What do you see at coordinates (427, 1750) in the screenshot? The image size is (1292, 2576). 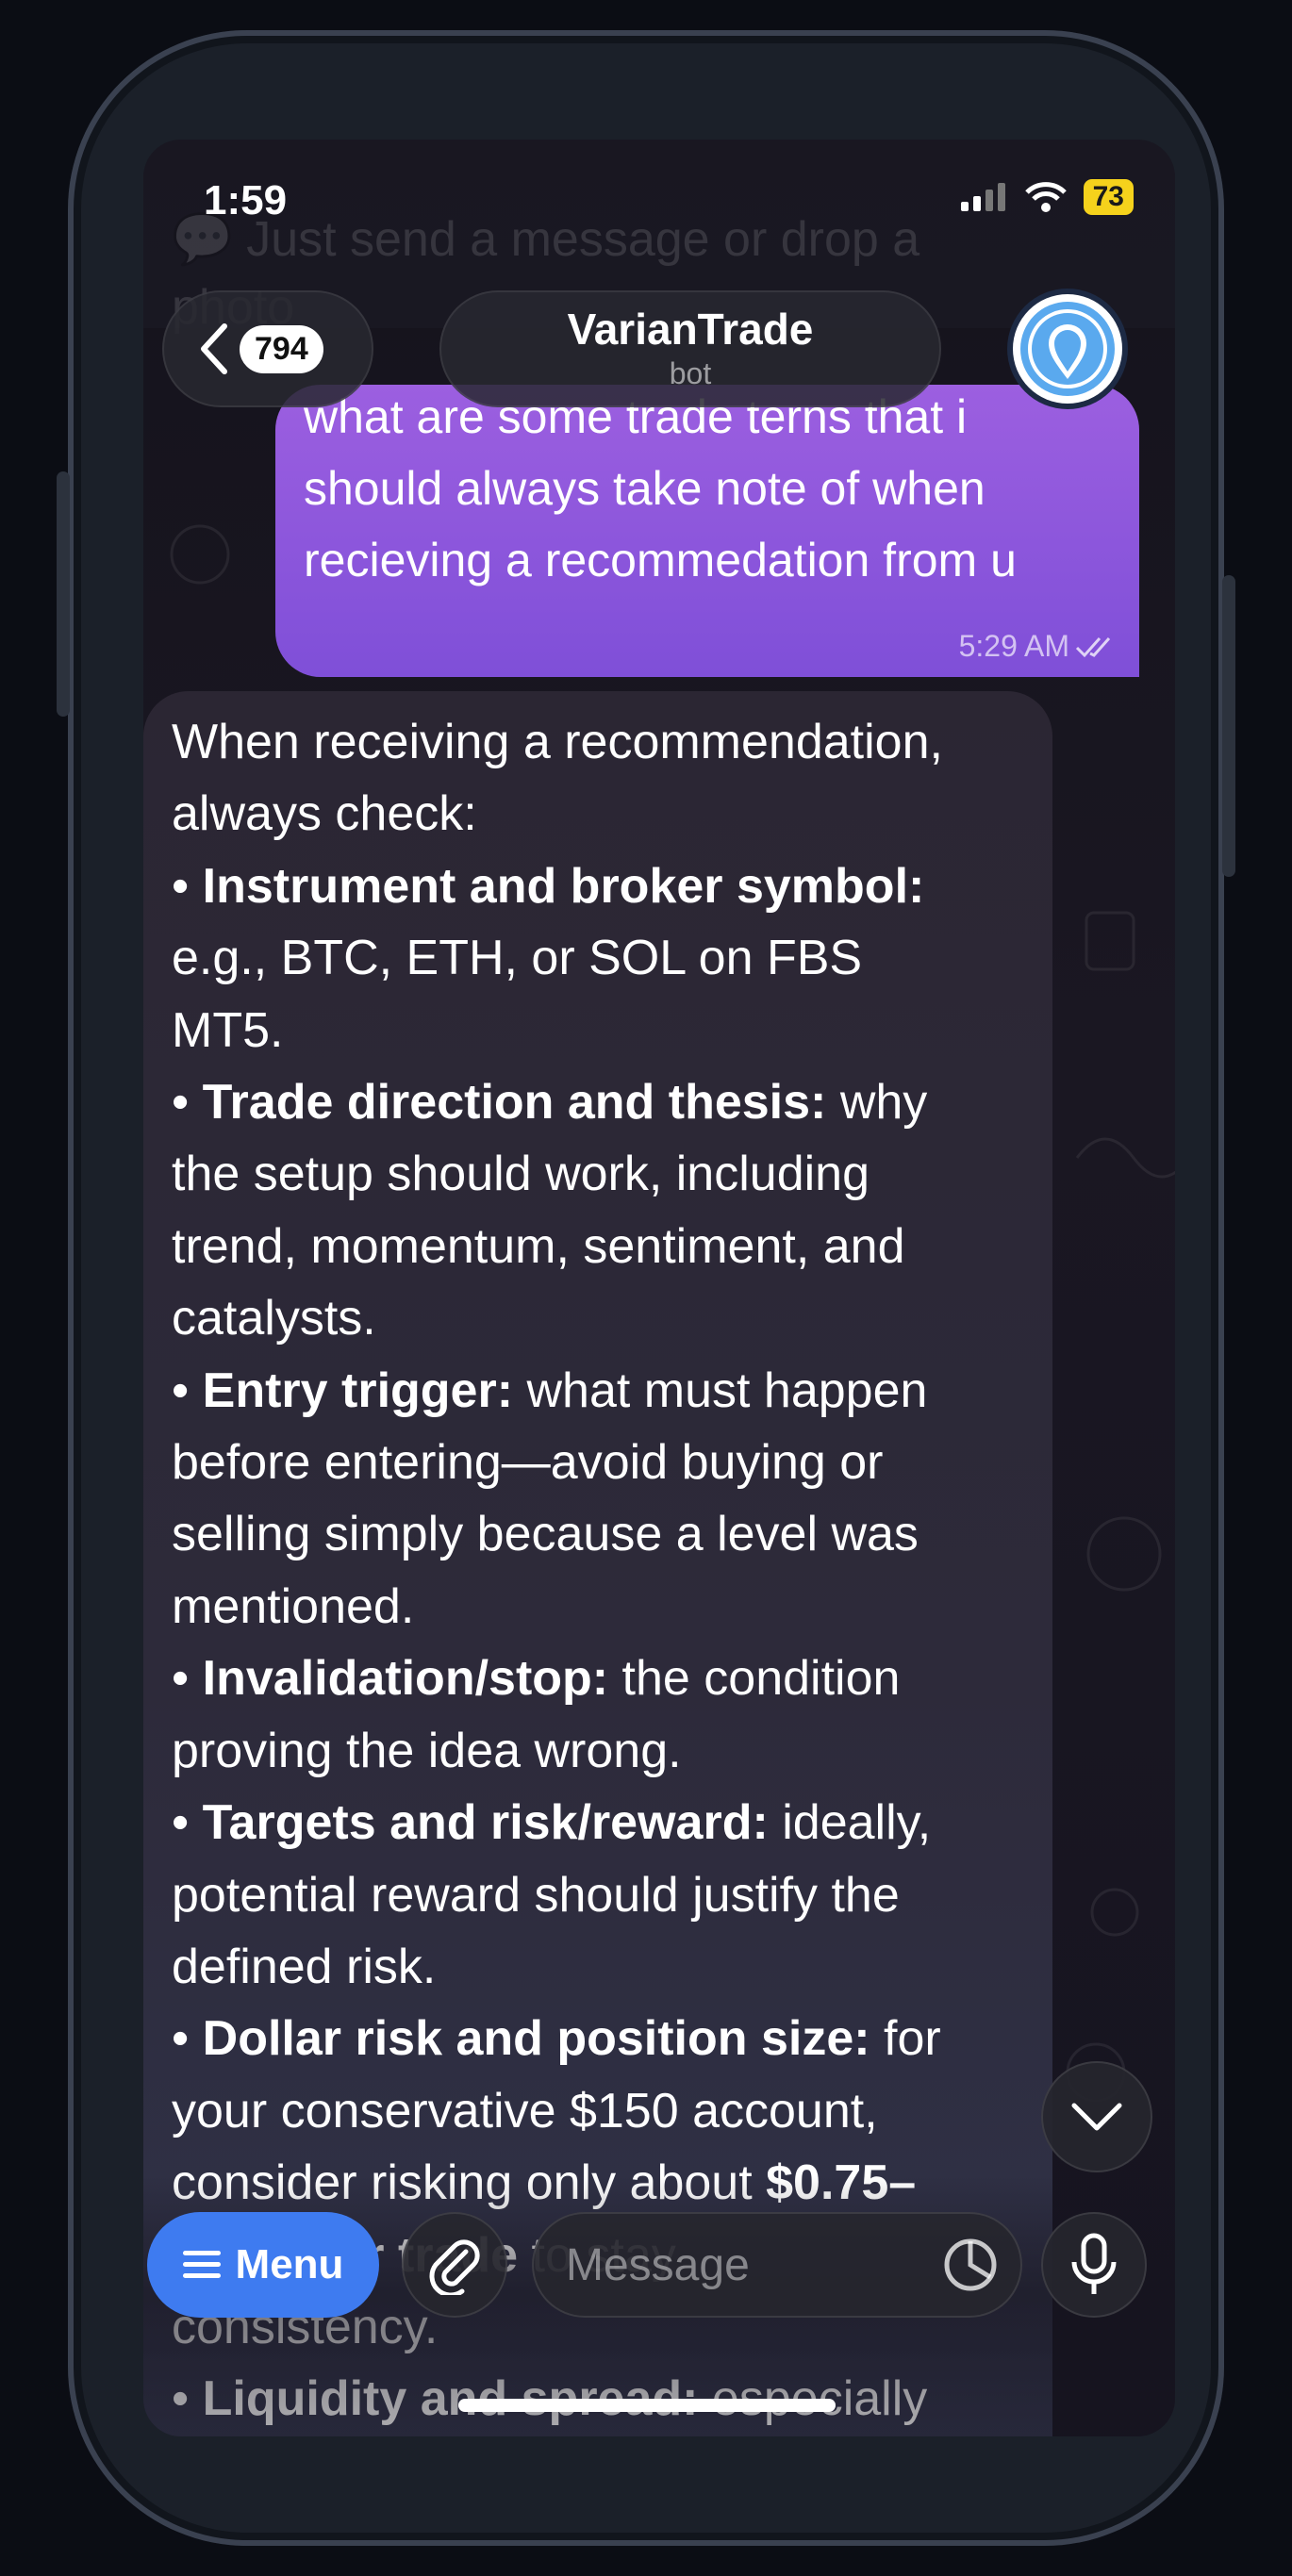 I see `text: proving the idea wrong.` at bounding box center [427, 1750].